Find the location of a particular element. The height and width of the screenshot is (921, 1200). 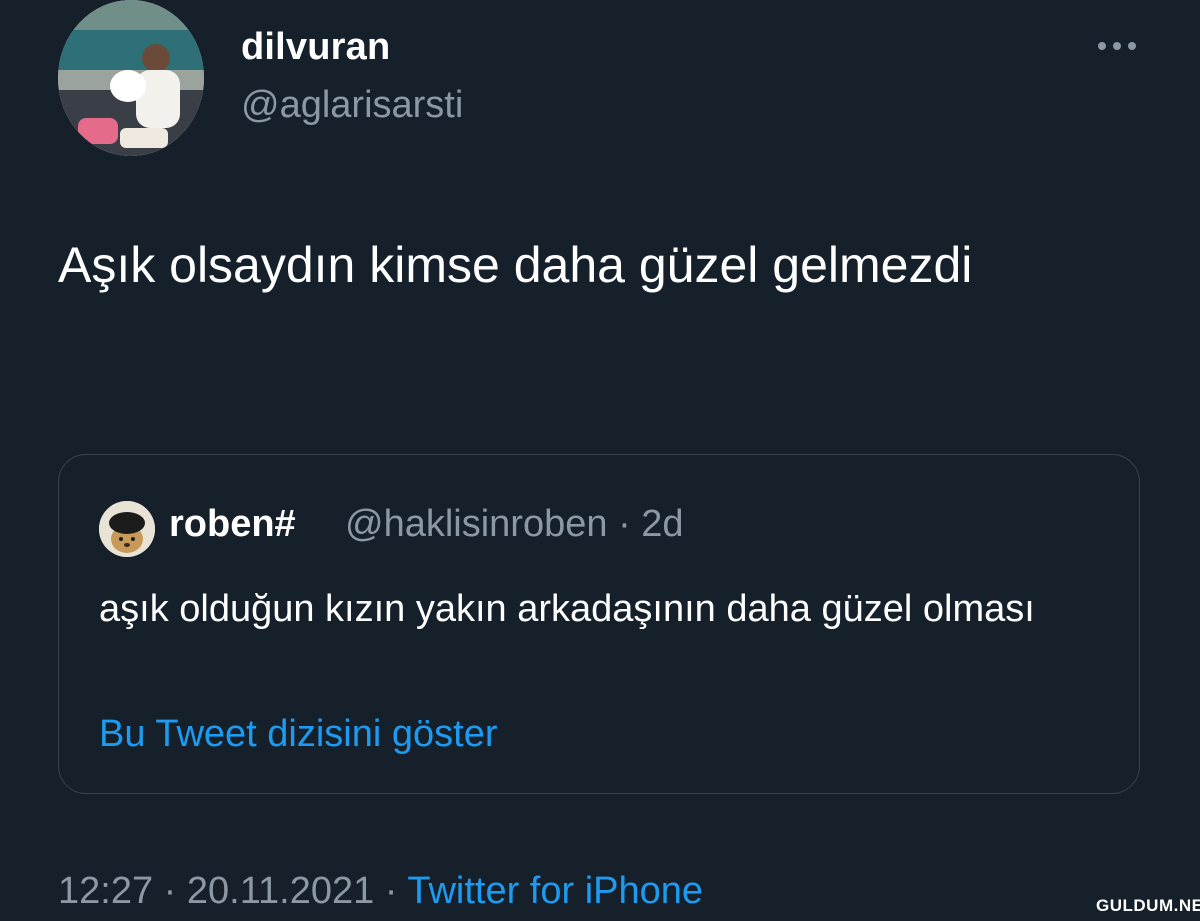

quoted-author-display-name: roben# is located at coordinates (232, 524).